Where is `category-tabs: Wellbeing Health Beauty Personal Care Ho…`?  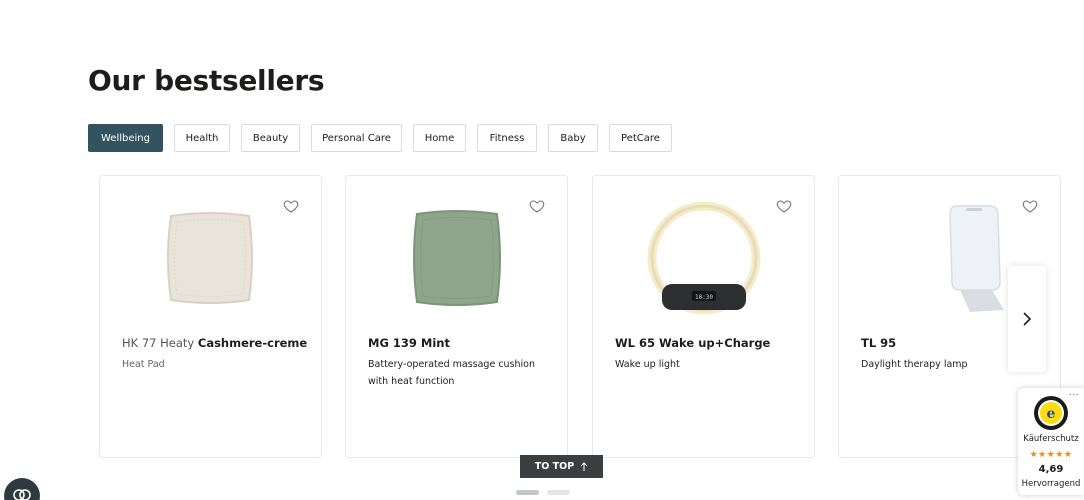
category-tabs: Wellbeing Health Beauty Personal Care Ho… is located at coordinates (380, 138).